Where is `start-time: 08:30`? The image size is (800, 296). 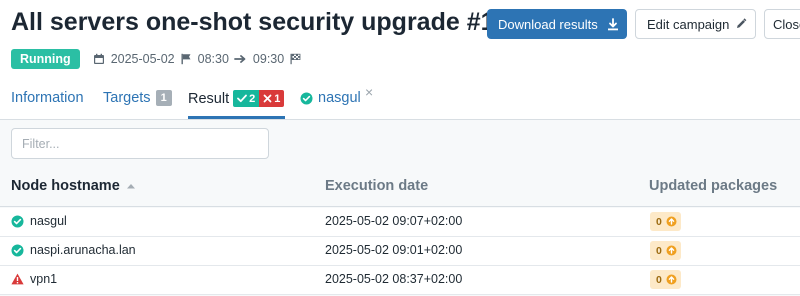
start-time: 08:30 is located at coordinates (213, 59).